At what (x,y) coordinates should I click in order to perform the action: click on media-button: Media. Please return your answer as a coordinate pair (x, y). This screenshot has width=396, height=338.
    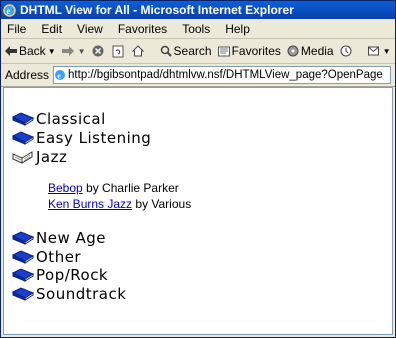
    Looking at the image, I should click on (310, 51).